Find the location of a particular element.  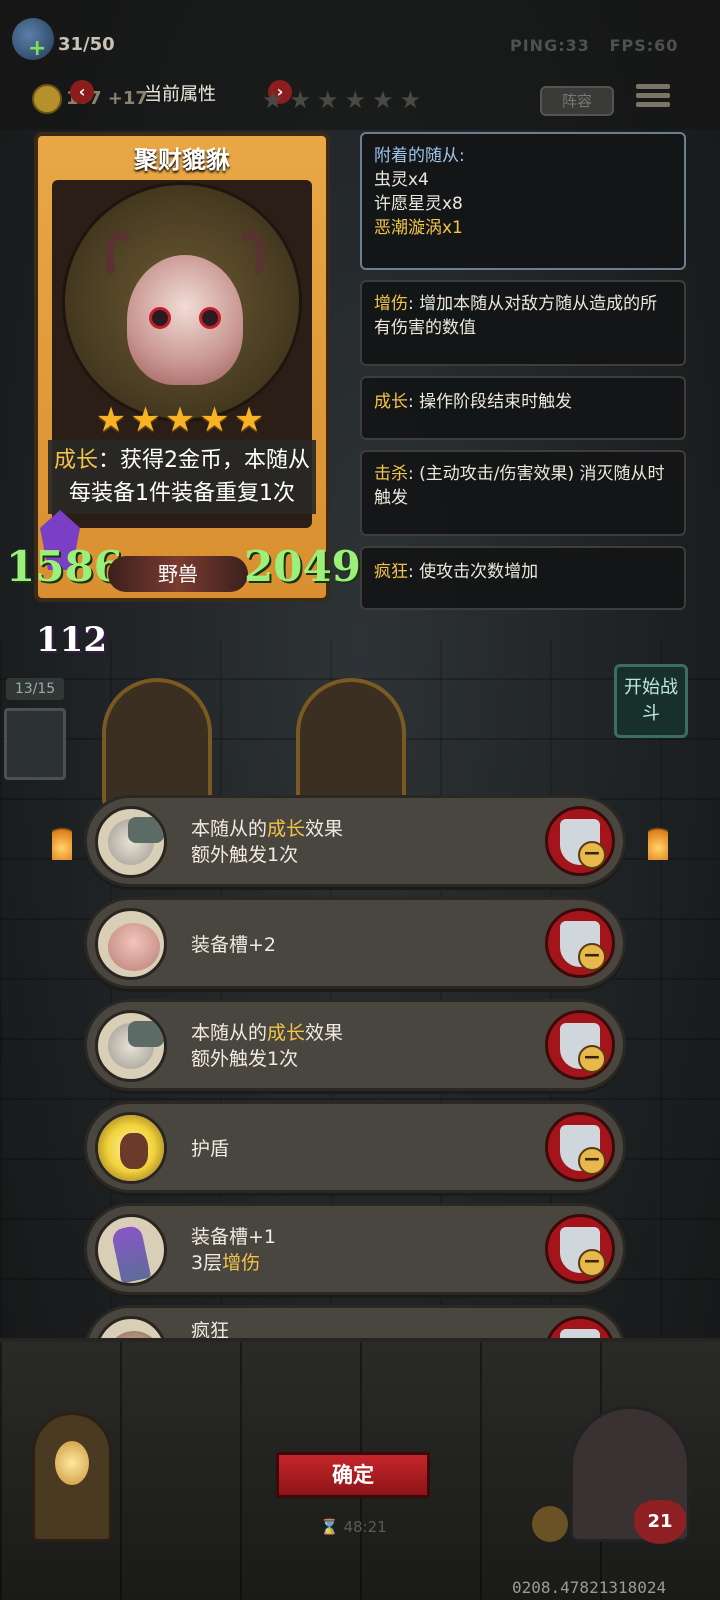

tavern-stars: ★★★★★★ is located at coordinates (345, 100).